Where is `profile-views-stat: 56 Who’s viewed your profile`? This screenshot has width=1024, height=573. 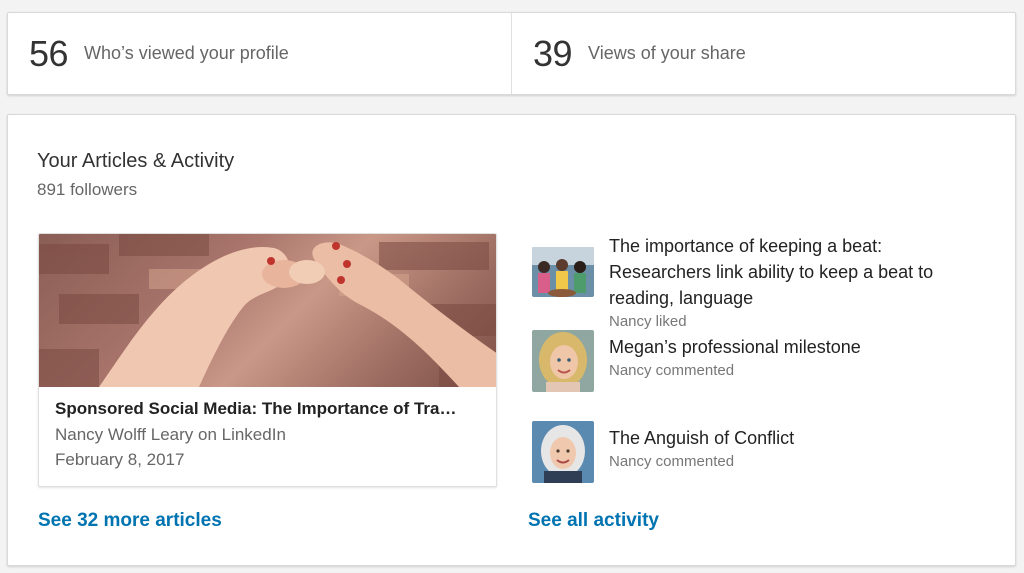 profile-views-stat: 56 Who’s viewed your profile is located at coordinates (259, 53).